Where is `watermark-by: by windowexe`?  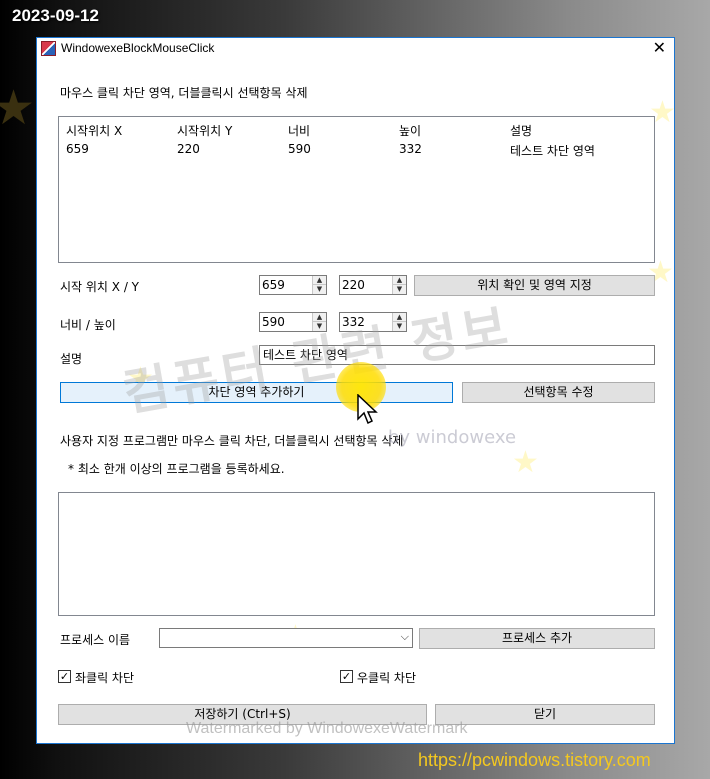
watermark-by: by windowexe is located at coordinates (452, 437).